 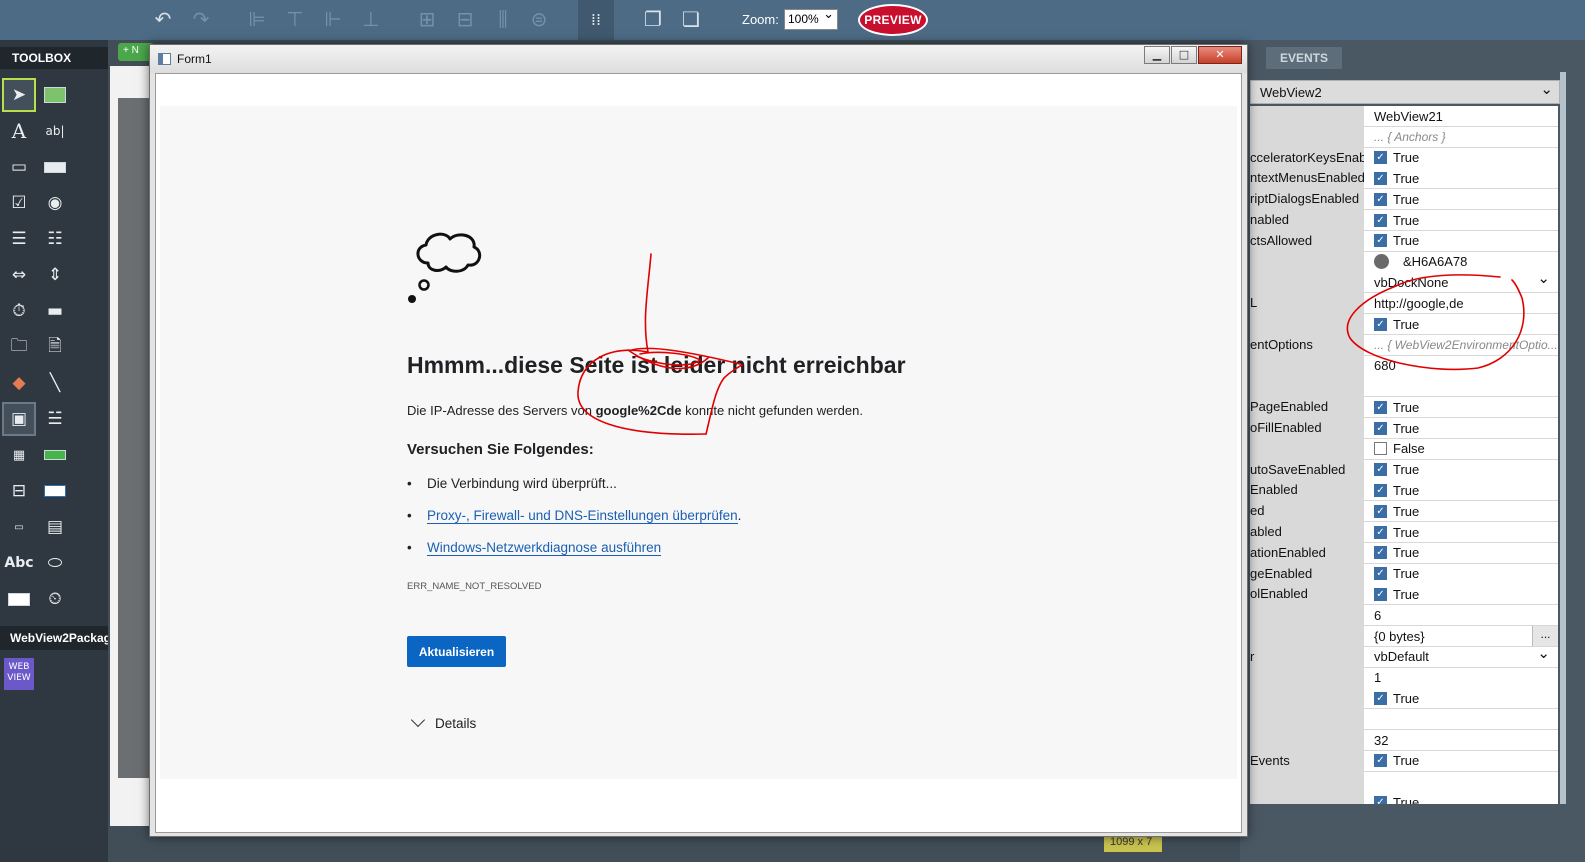 What do you see at coordinates (19, 599) in the screenshot?
I see `edit-tool-icon` at bounding box center [19, 599].